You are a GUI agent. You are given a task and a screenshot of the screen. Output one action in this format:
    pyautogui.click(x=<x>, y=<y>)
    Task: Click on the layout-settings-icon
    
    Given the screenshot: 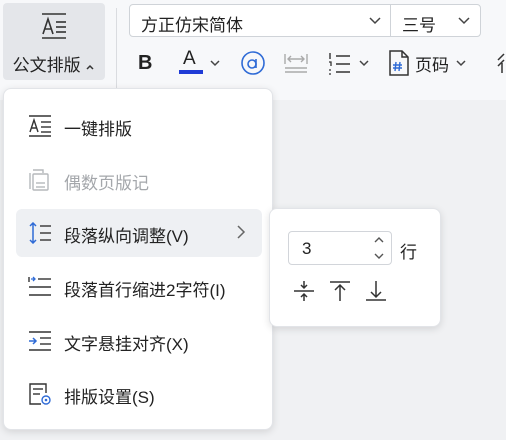 What is the action you would take?
    pyautogui.click(x=40, y=394)
    